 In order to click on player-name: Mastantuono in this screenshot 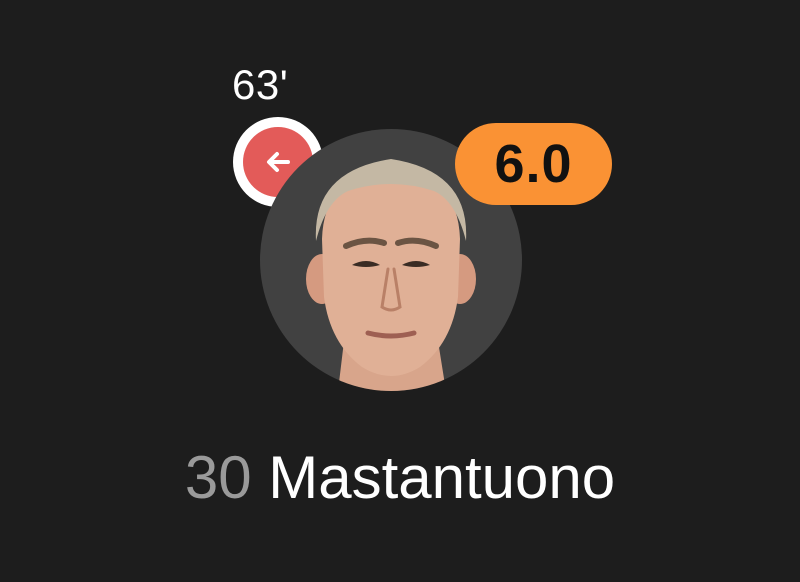, I will do `click(442, 477)`.